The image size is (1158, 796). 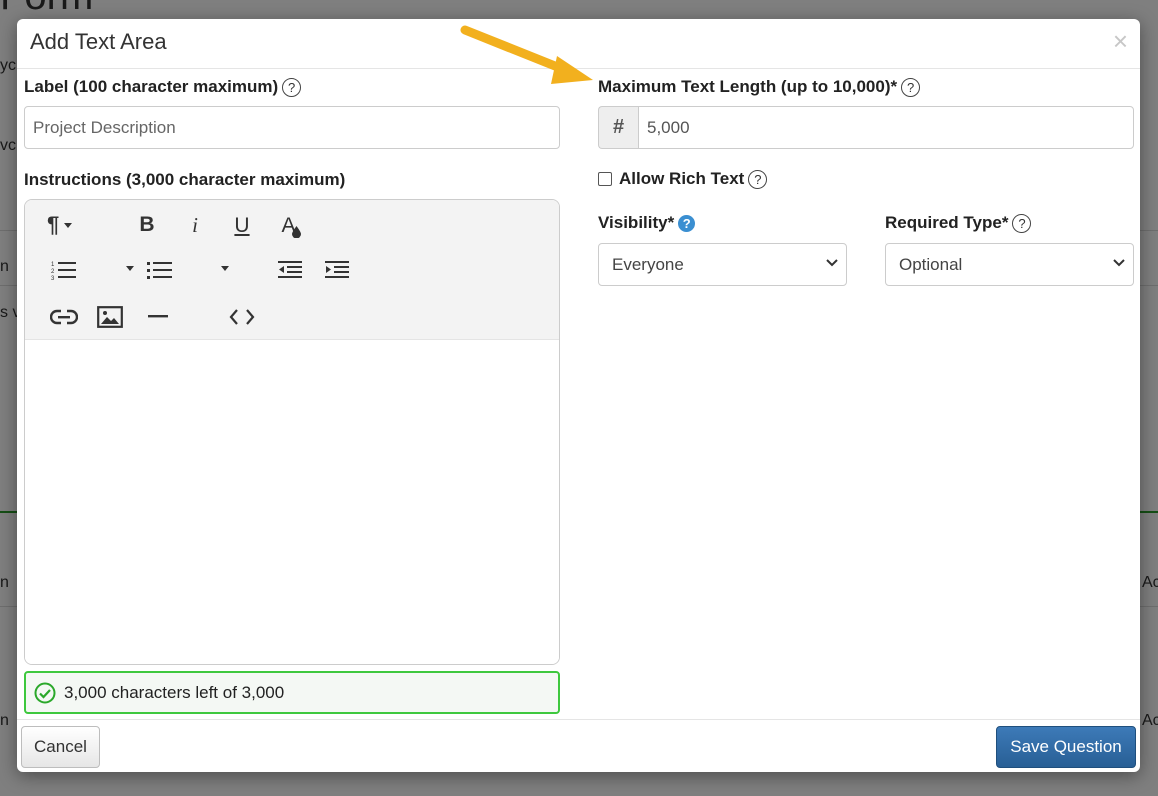 I want to click on underline-icon: U, so click(x=242, y=225).